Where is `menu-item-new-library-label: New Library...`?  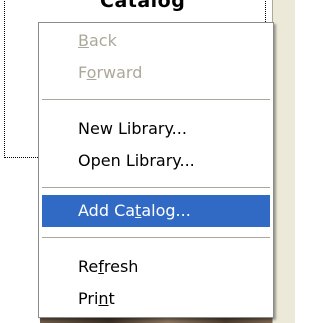
menu-item-new-library-label: New Library... is located at coordinates (132, 128).